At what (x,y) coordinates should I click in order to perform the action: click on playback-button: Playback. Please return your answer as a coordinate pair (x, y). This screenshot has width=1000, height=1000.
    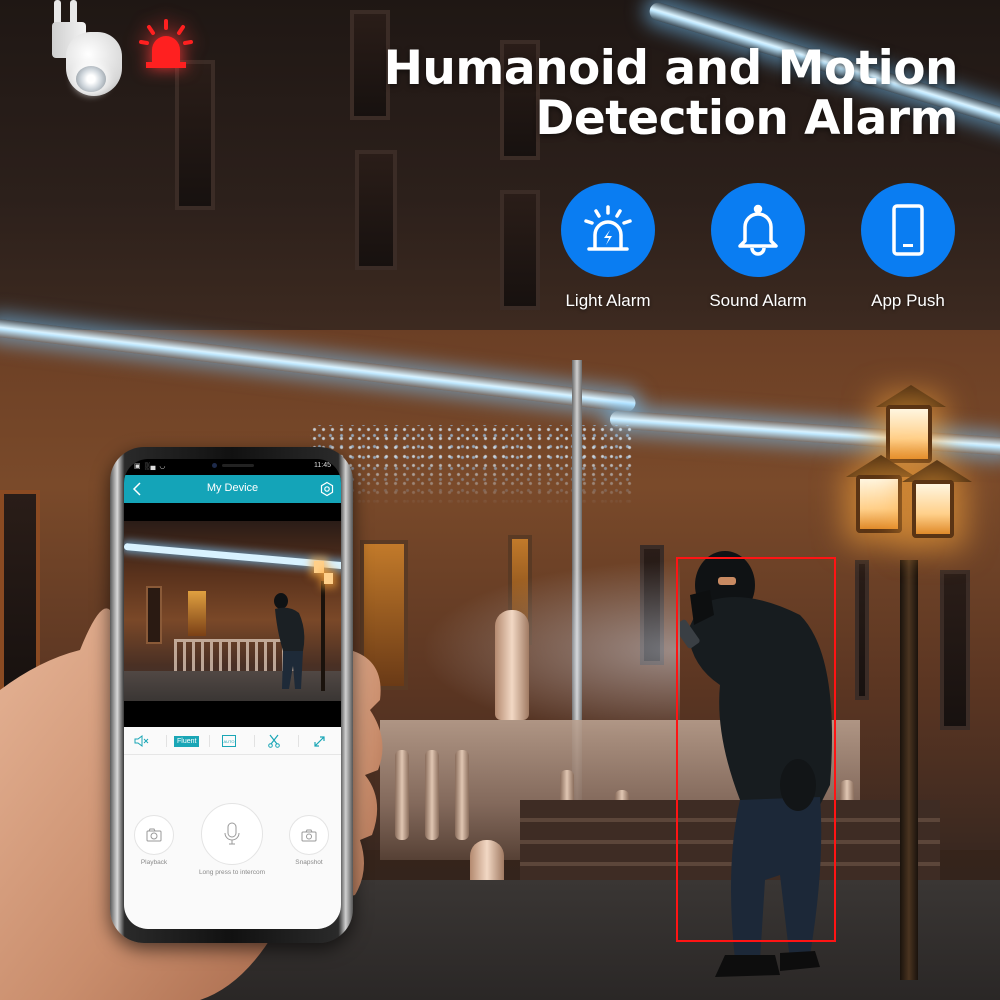
    Looking at the image, I should click on (154, 840).